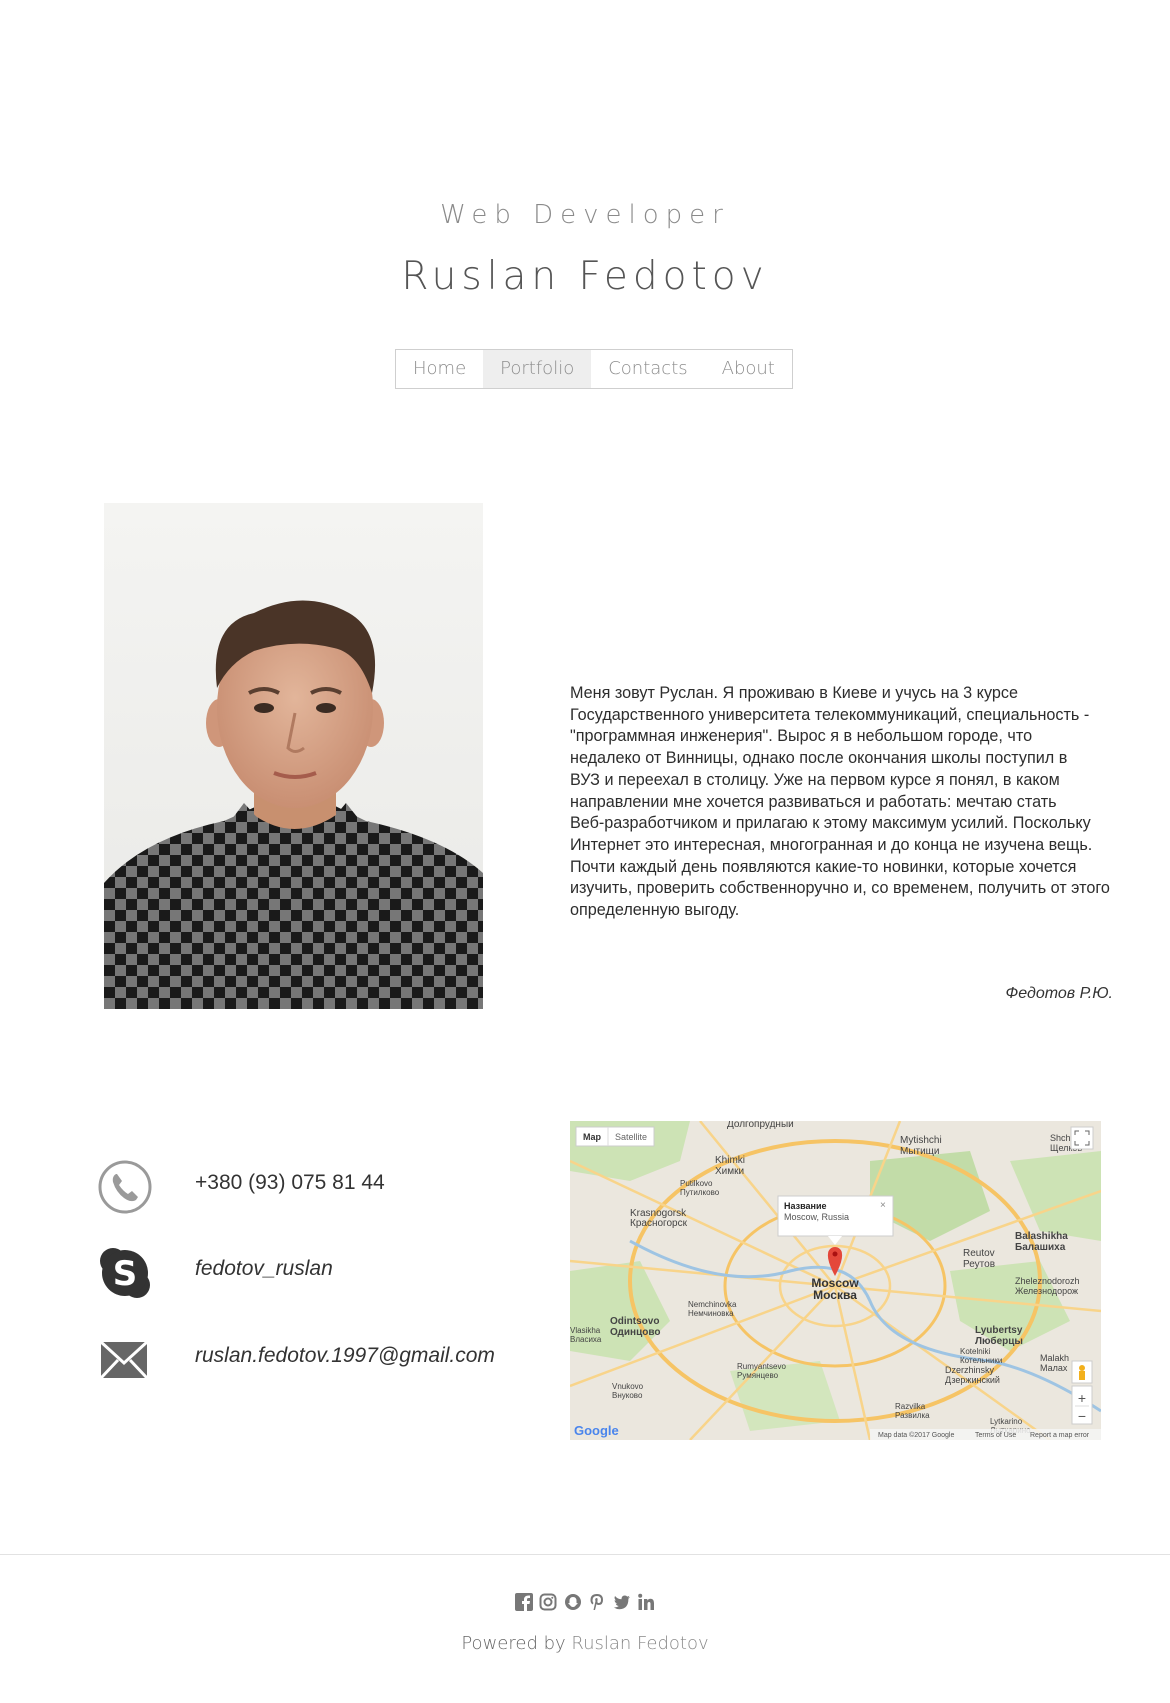  What do you see at coordinates (264, 1269) in the screenshot?
I see `skype-name: fedotov_ruslan` at bounding box center [264, 1269].